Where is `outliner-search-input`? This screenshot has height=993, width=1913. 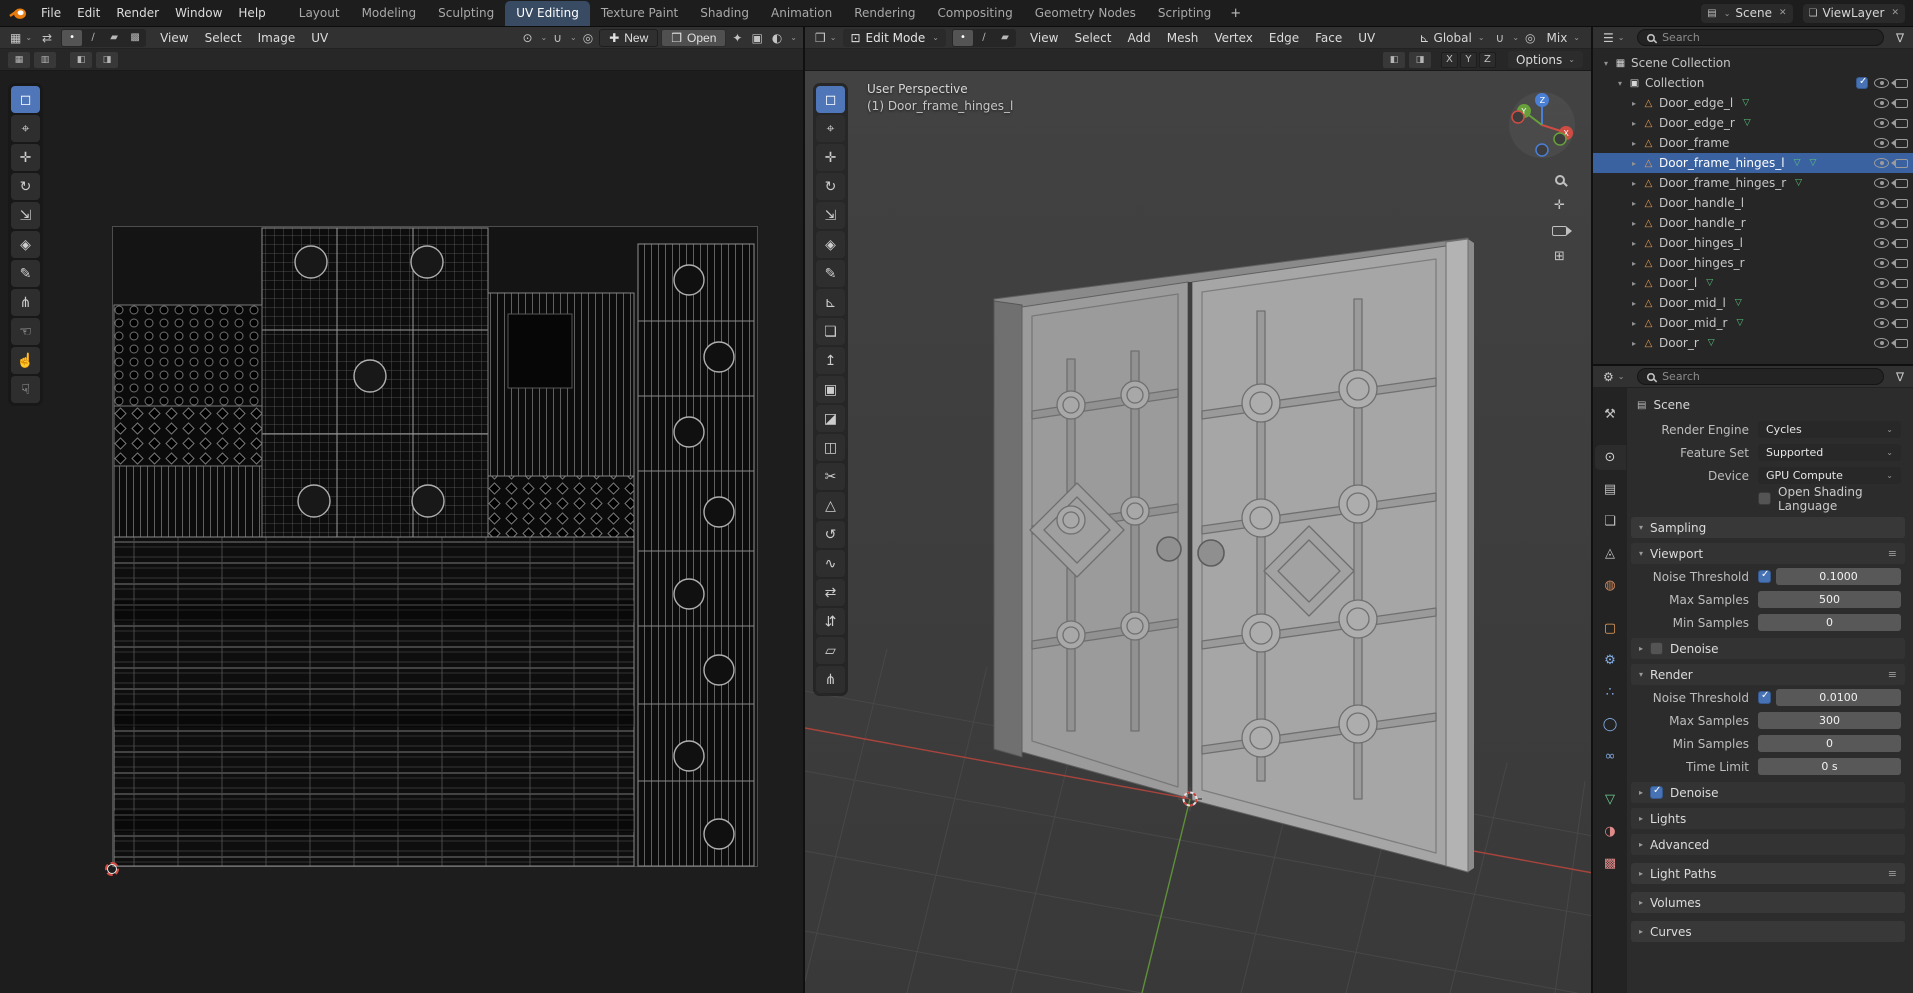 outliner-search-input is located at coordinates (1768, 37).